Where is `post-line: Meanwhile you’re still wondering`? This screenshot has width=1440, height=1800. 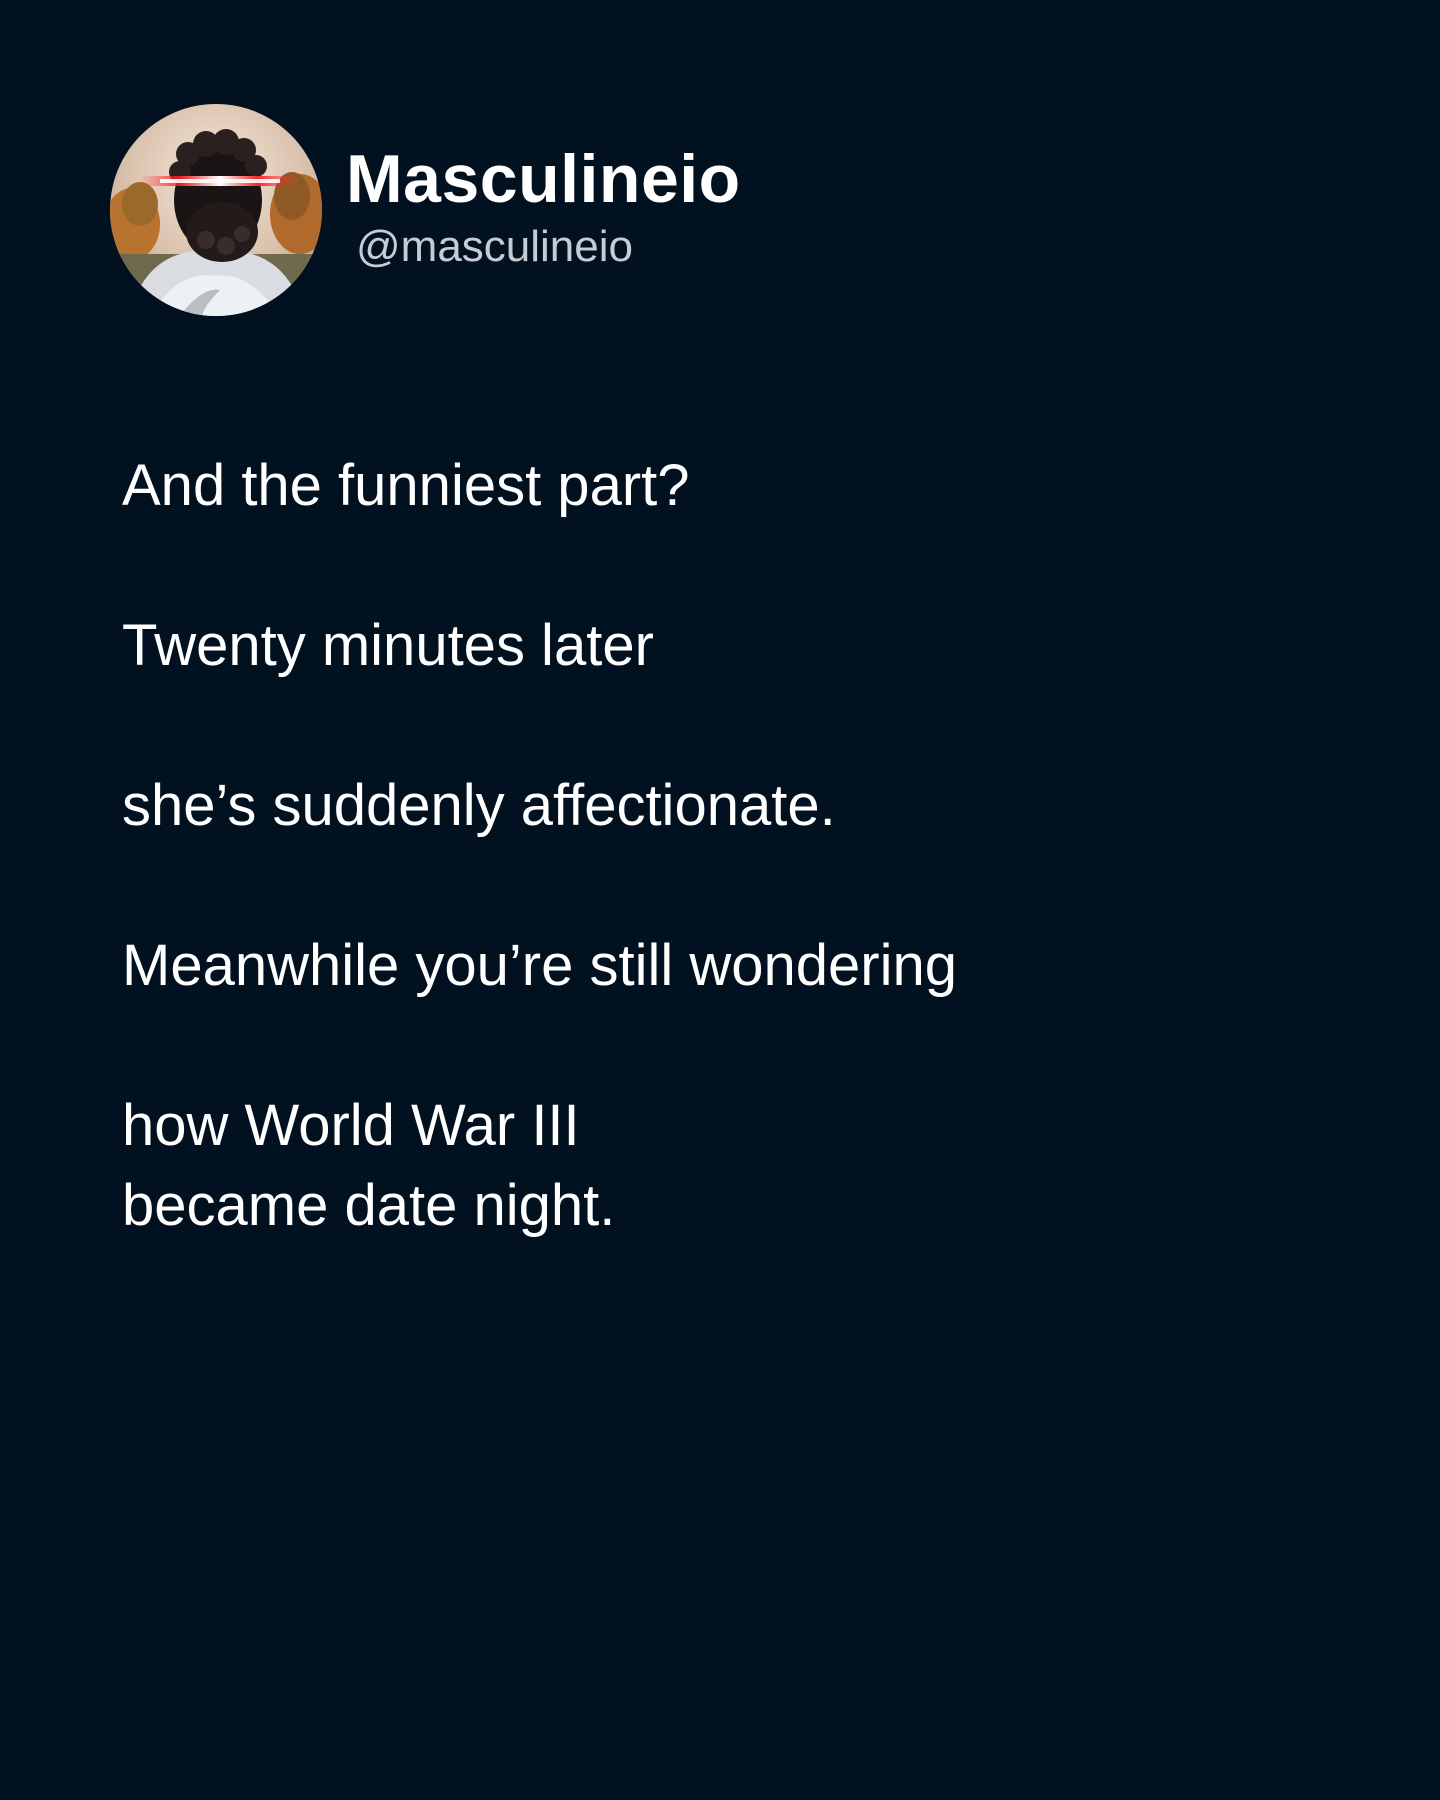
post-line: Meanwhile you’re still wondering is located at coordinates (539, 965).